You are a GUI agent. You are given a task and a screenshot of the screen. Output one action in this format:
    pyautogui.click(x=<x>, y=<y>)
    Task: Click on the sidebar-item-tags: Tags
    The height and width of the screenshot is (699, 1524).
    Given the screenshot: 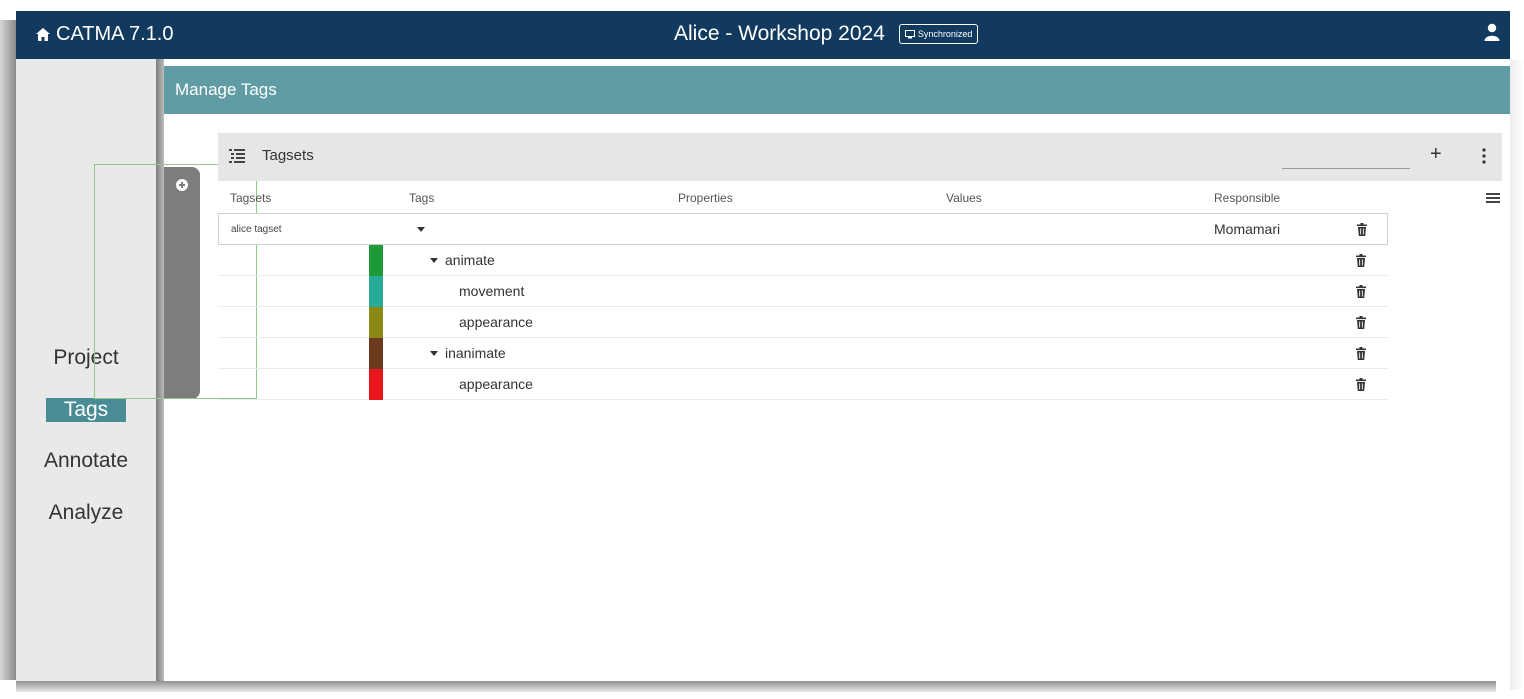 What is the action you would take?
    pyautogui.click(x=86, y=410)
    